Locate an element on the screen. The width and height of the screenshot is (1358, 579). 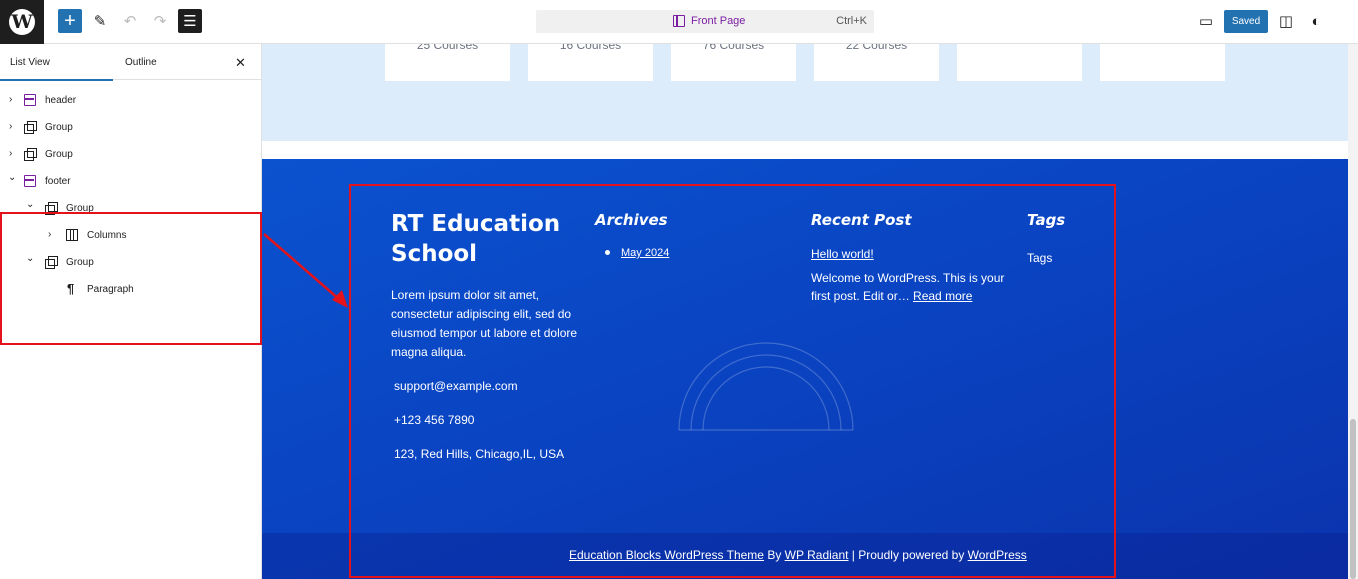
device-preview-icon: ▭ is located at coordinates (1206, 21).